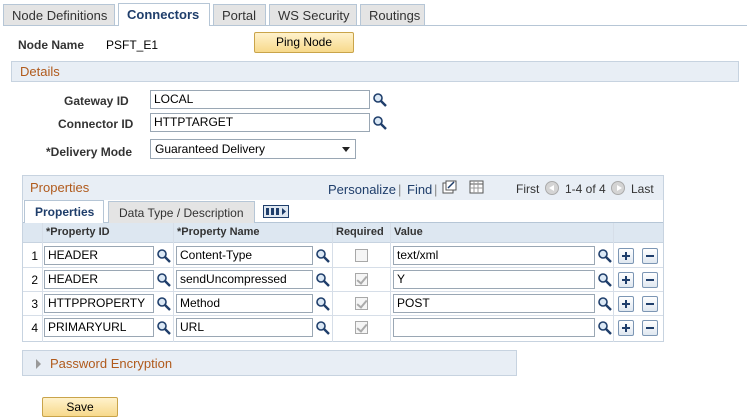  I want to click on last-label: Last, so click(642, 189).